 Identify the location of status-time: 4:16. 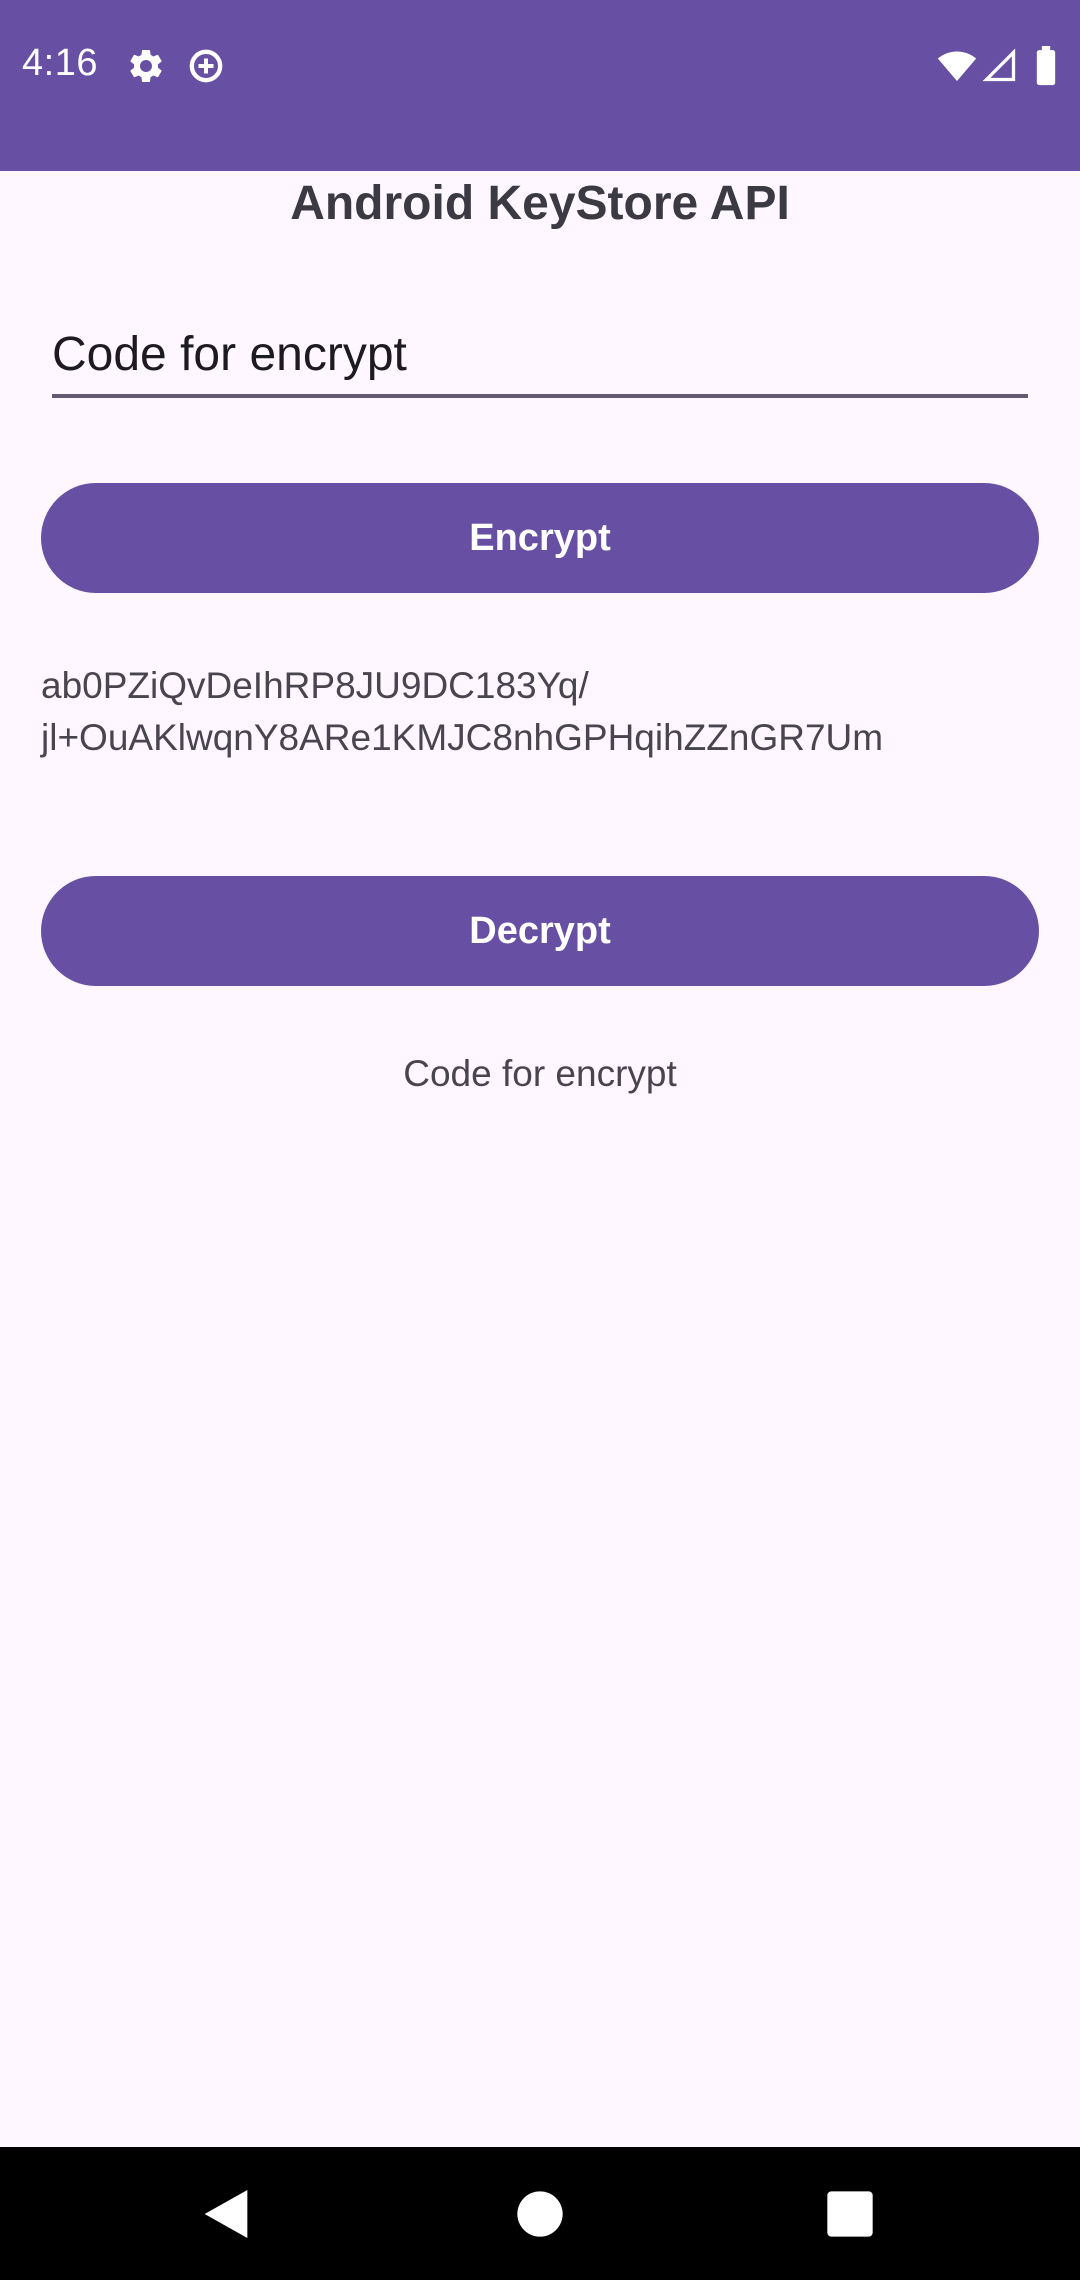
(60, 63).